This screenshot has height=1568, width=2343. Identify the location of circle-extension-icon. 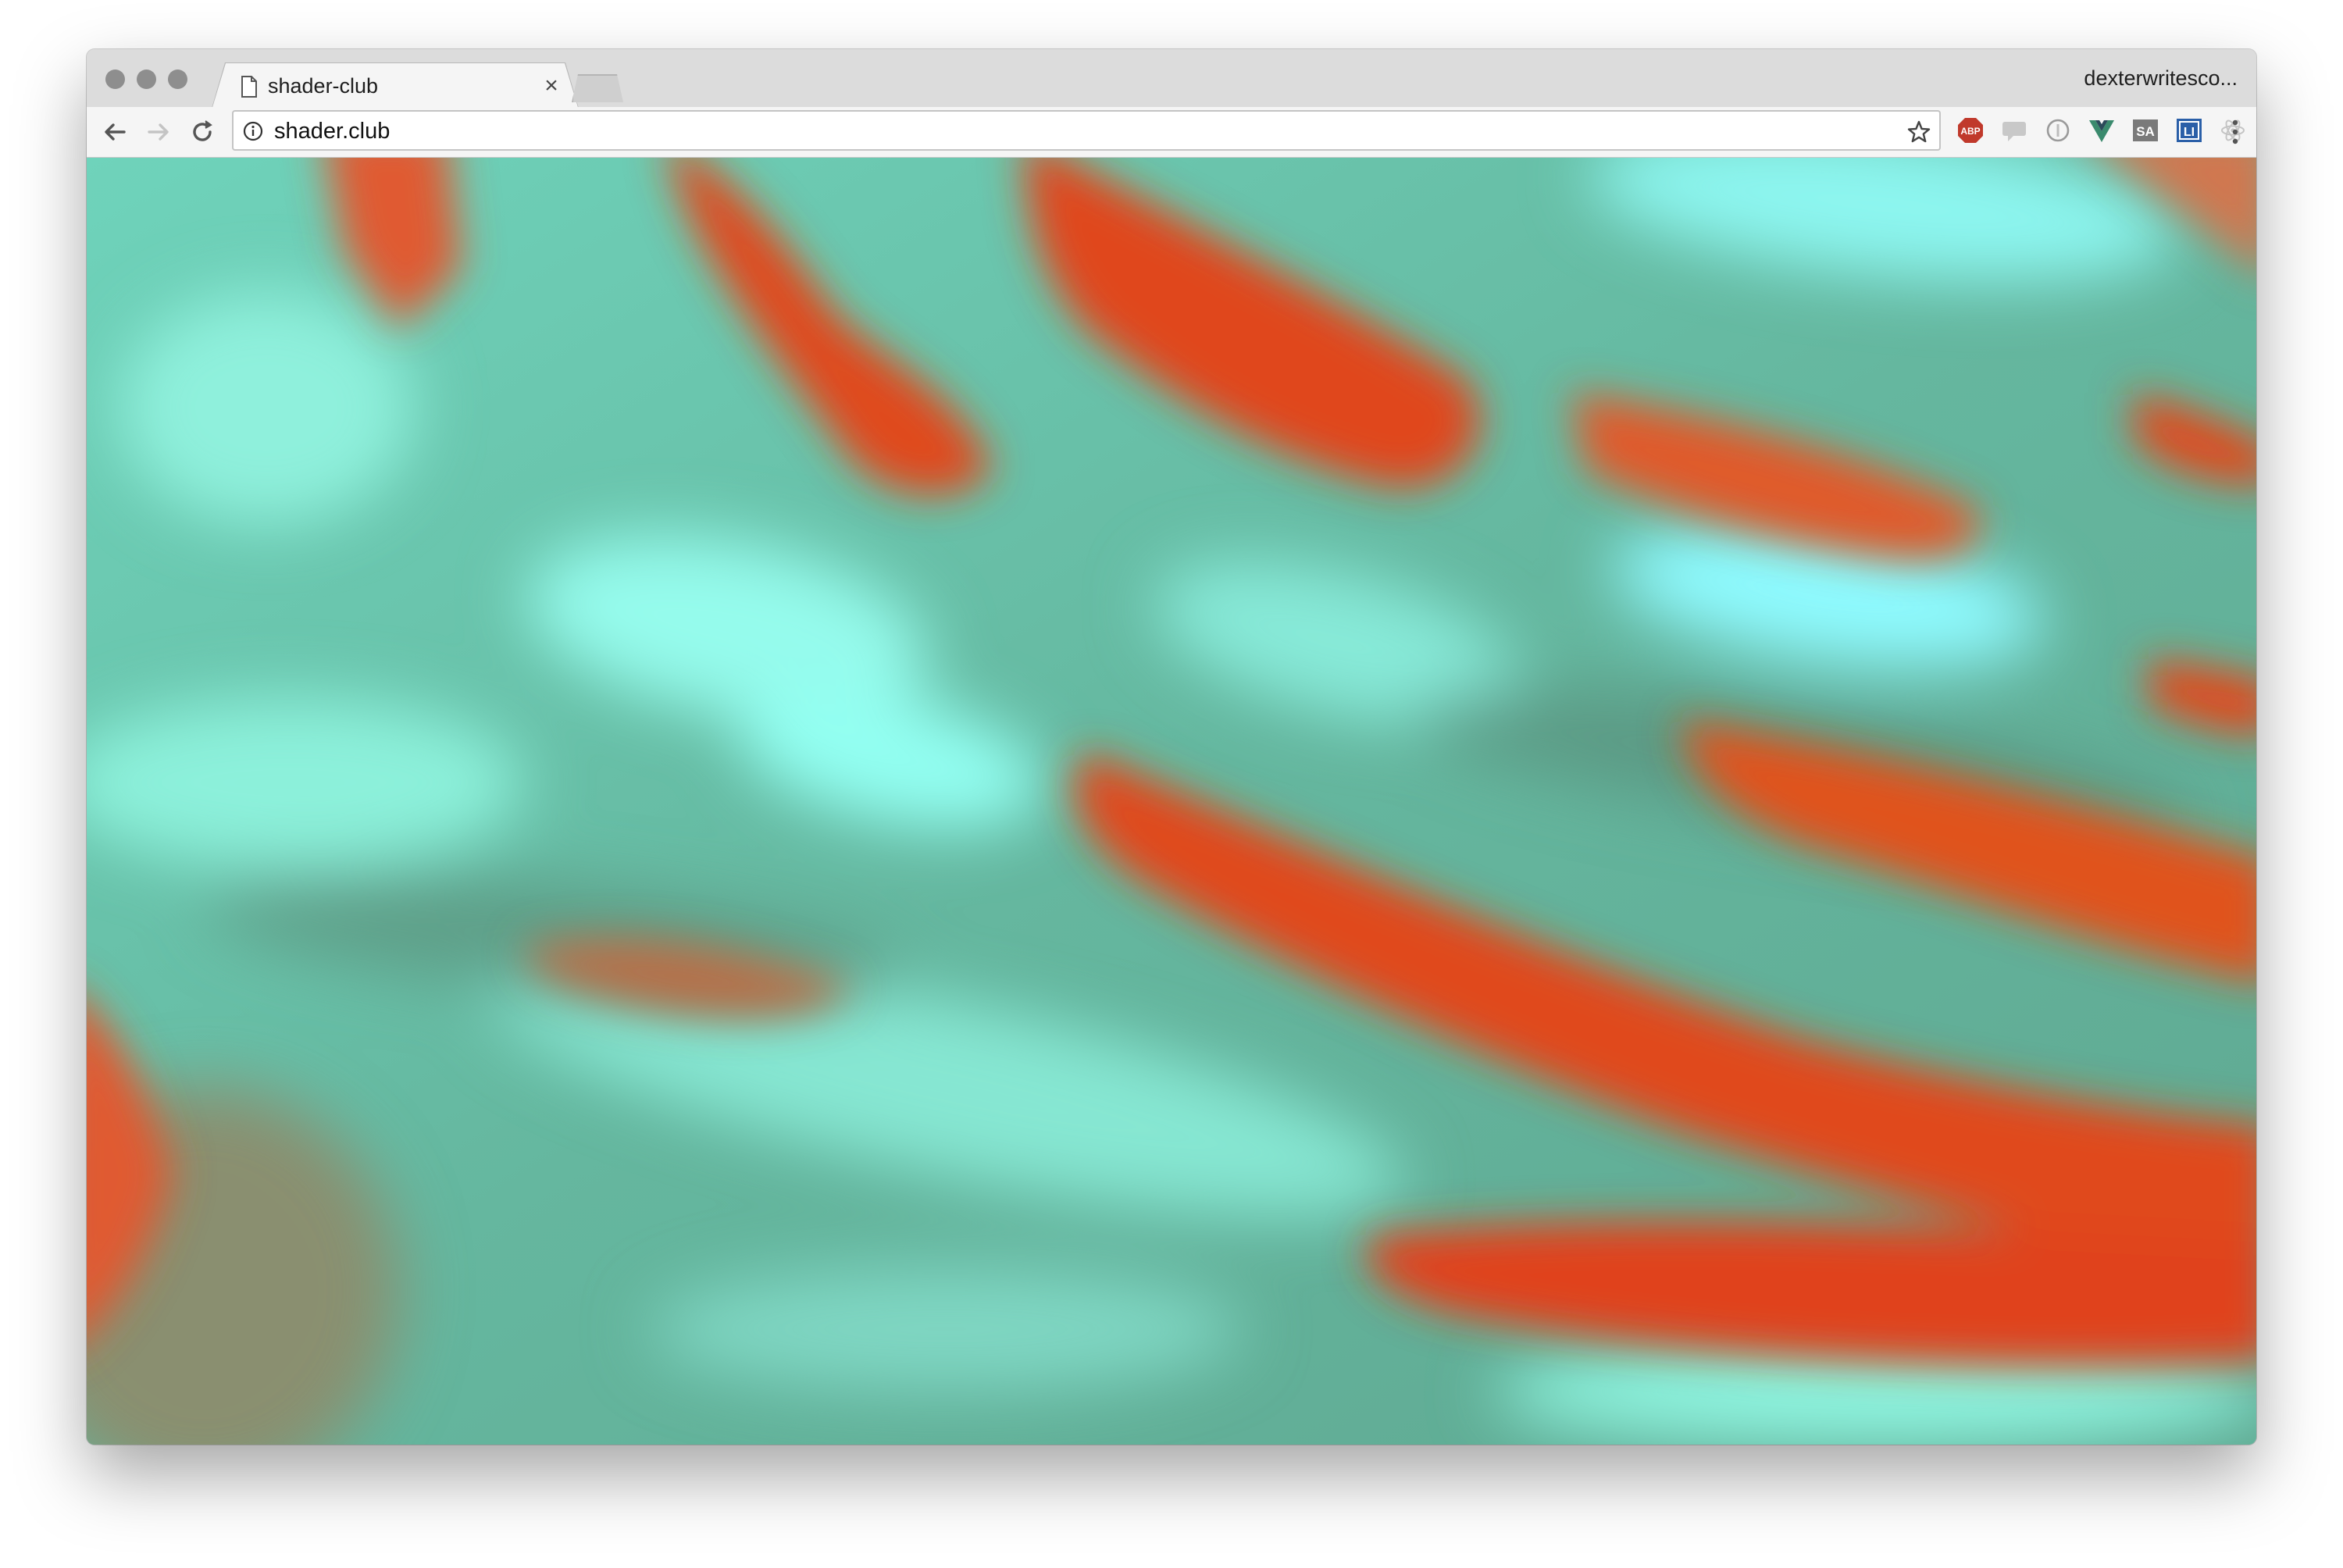
(2058, 130).